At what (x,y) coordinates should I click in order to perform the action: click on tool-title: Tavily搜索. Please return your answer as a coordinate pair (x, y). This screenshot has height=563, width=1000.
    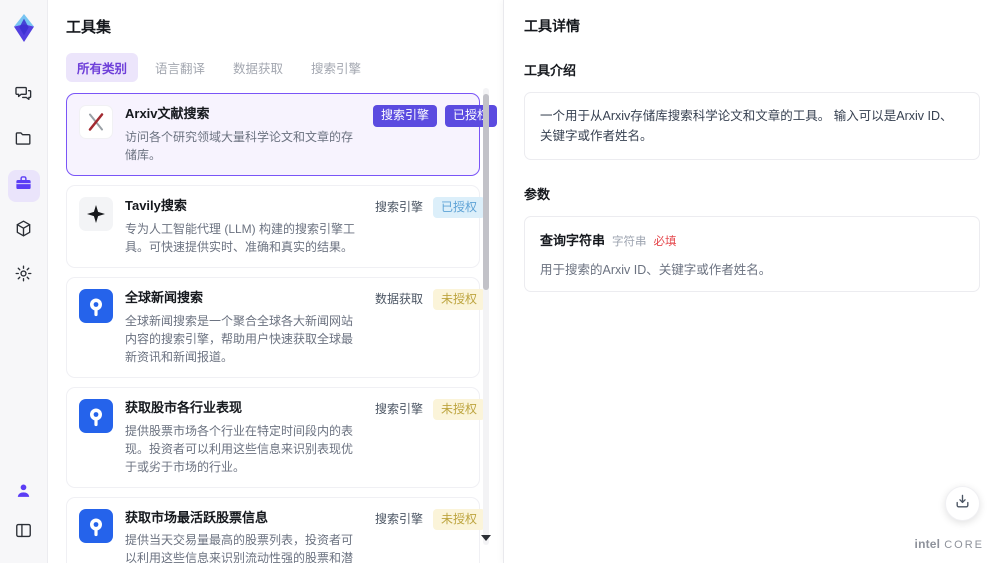
    Looking at the image, I should click on (156, 205).